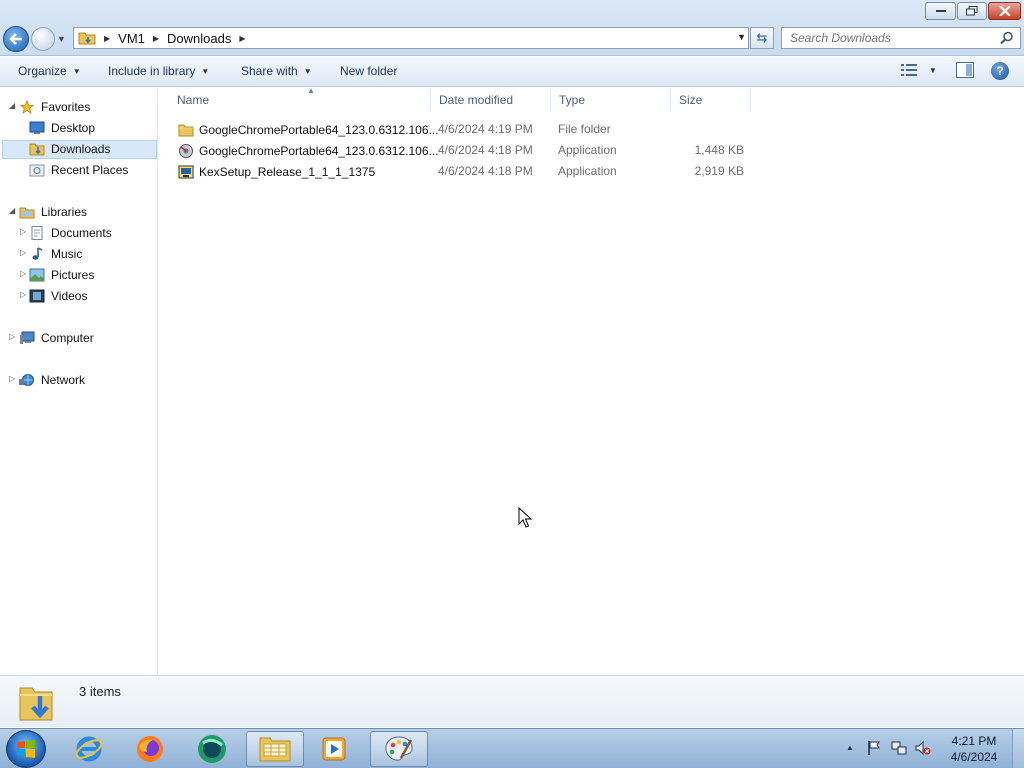  I want to click on show-desktop-button, so click(1018, 748).